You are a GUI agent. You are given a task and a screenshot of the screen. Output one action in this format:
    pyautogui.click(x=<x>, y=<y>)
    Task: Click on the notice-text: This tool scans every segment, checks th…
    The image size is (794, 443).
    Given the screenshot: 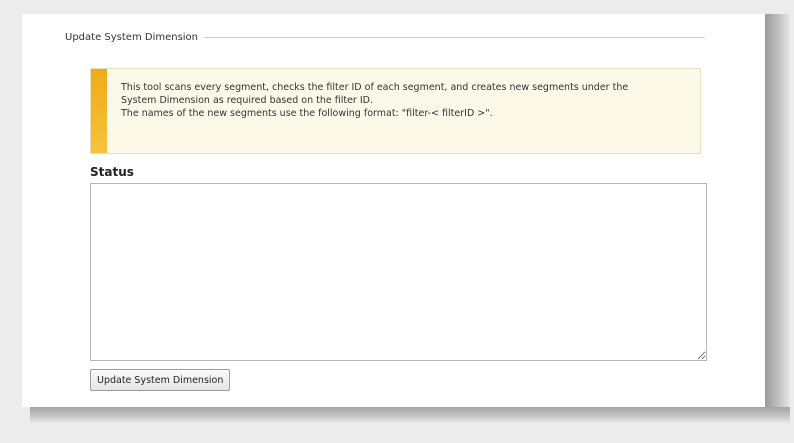 What is the action you would take?
    pyautogui.click(x=405, y=100)
    